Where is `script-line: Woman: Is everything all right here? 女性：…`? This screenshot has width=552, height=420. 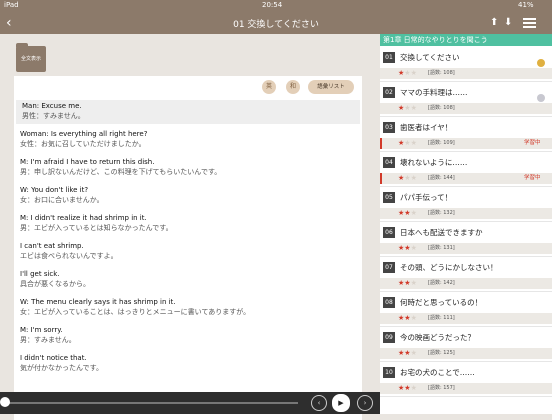
script-line: Woman: Is everything all right here? 女性：… is located at coordinates (188, 140).